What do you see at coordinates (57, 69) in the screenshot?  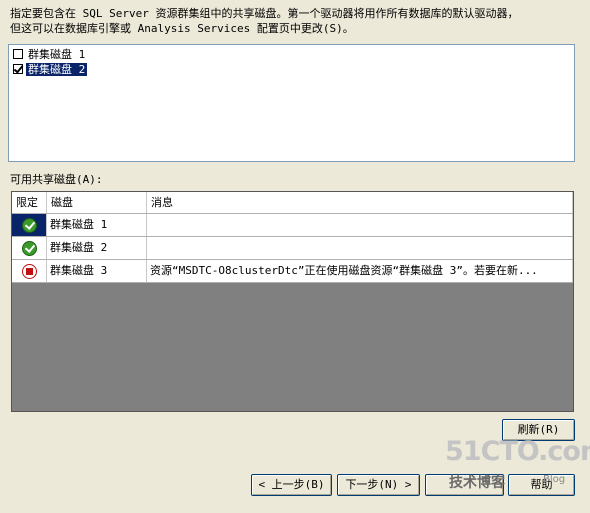 I see `disk-2-label: 群集磁盘 2` at bounding box center [57, 69].